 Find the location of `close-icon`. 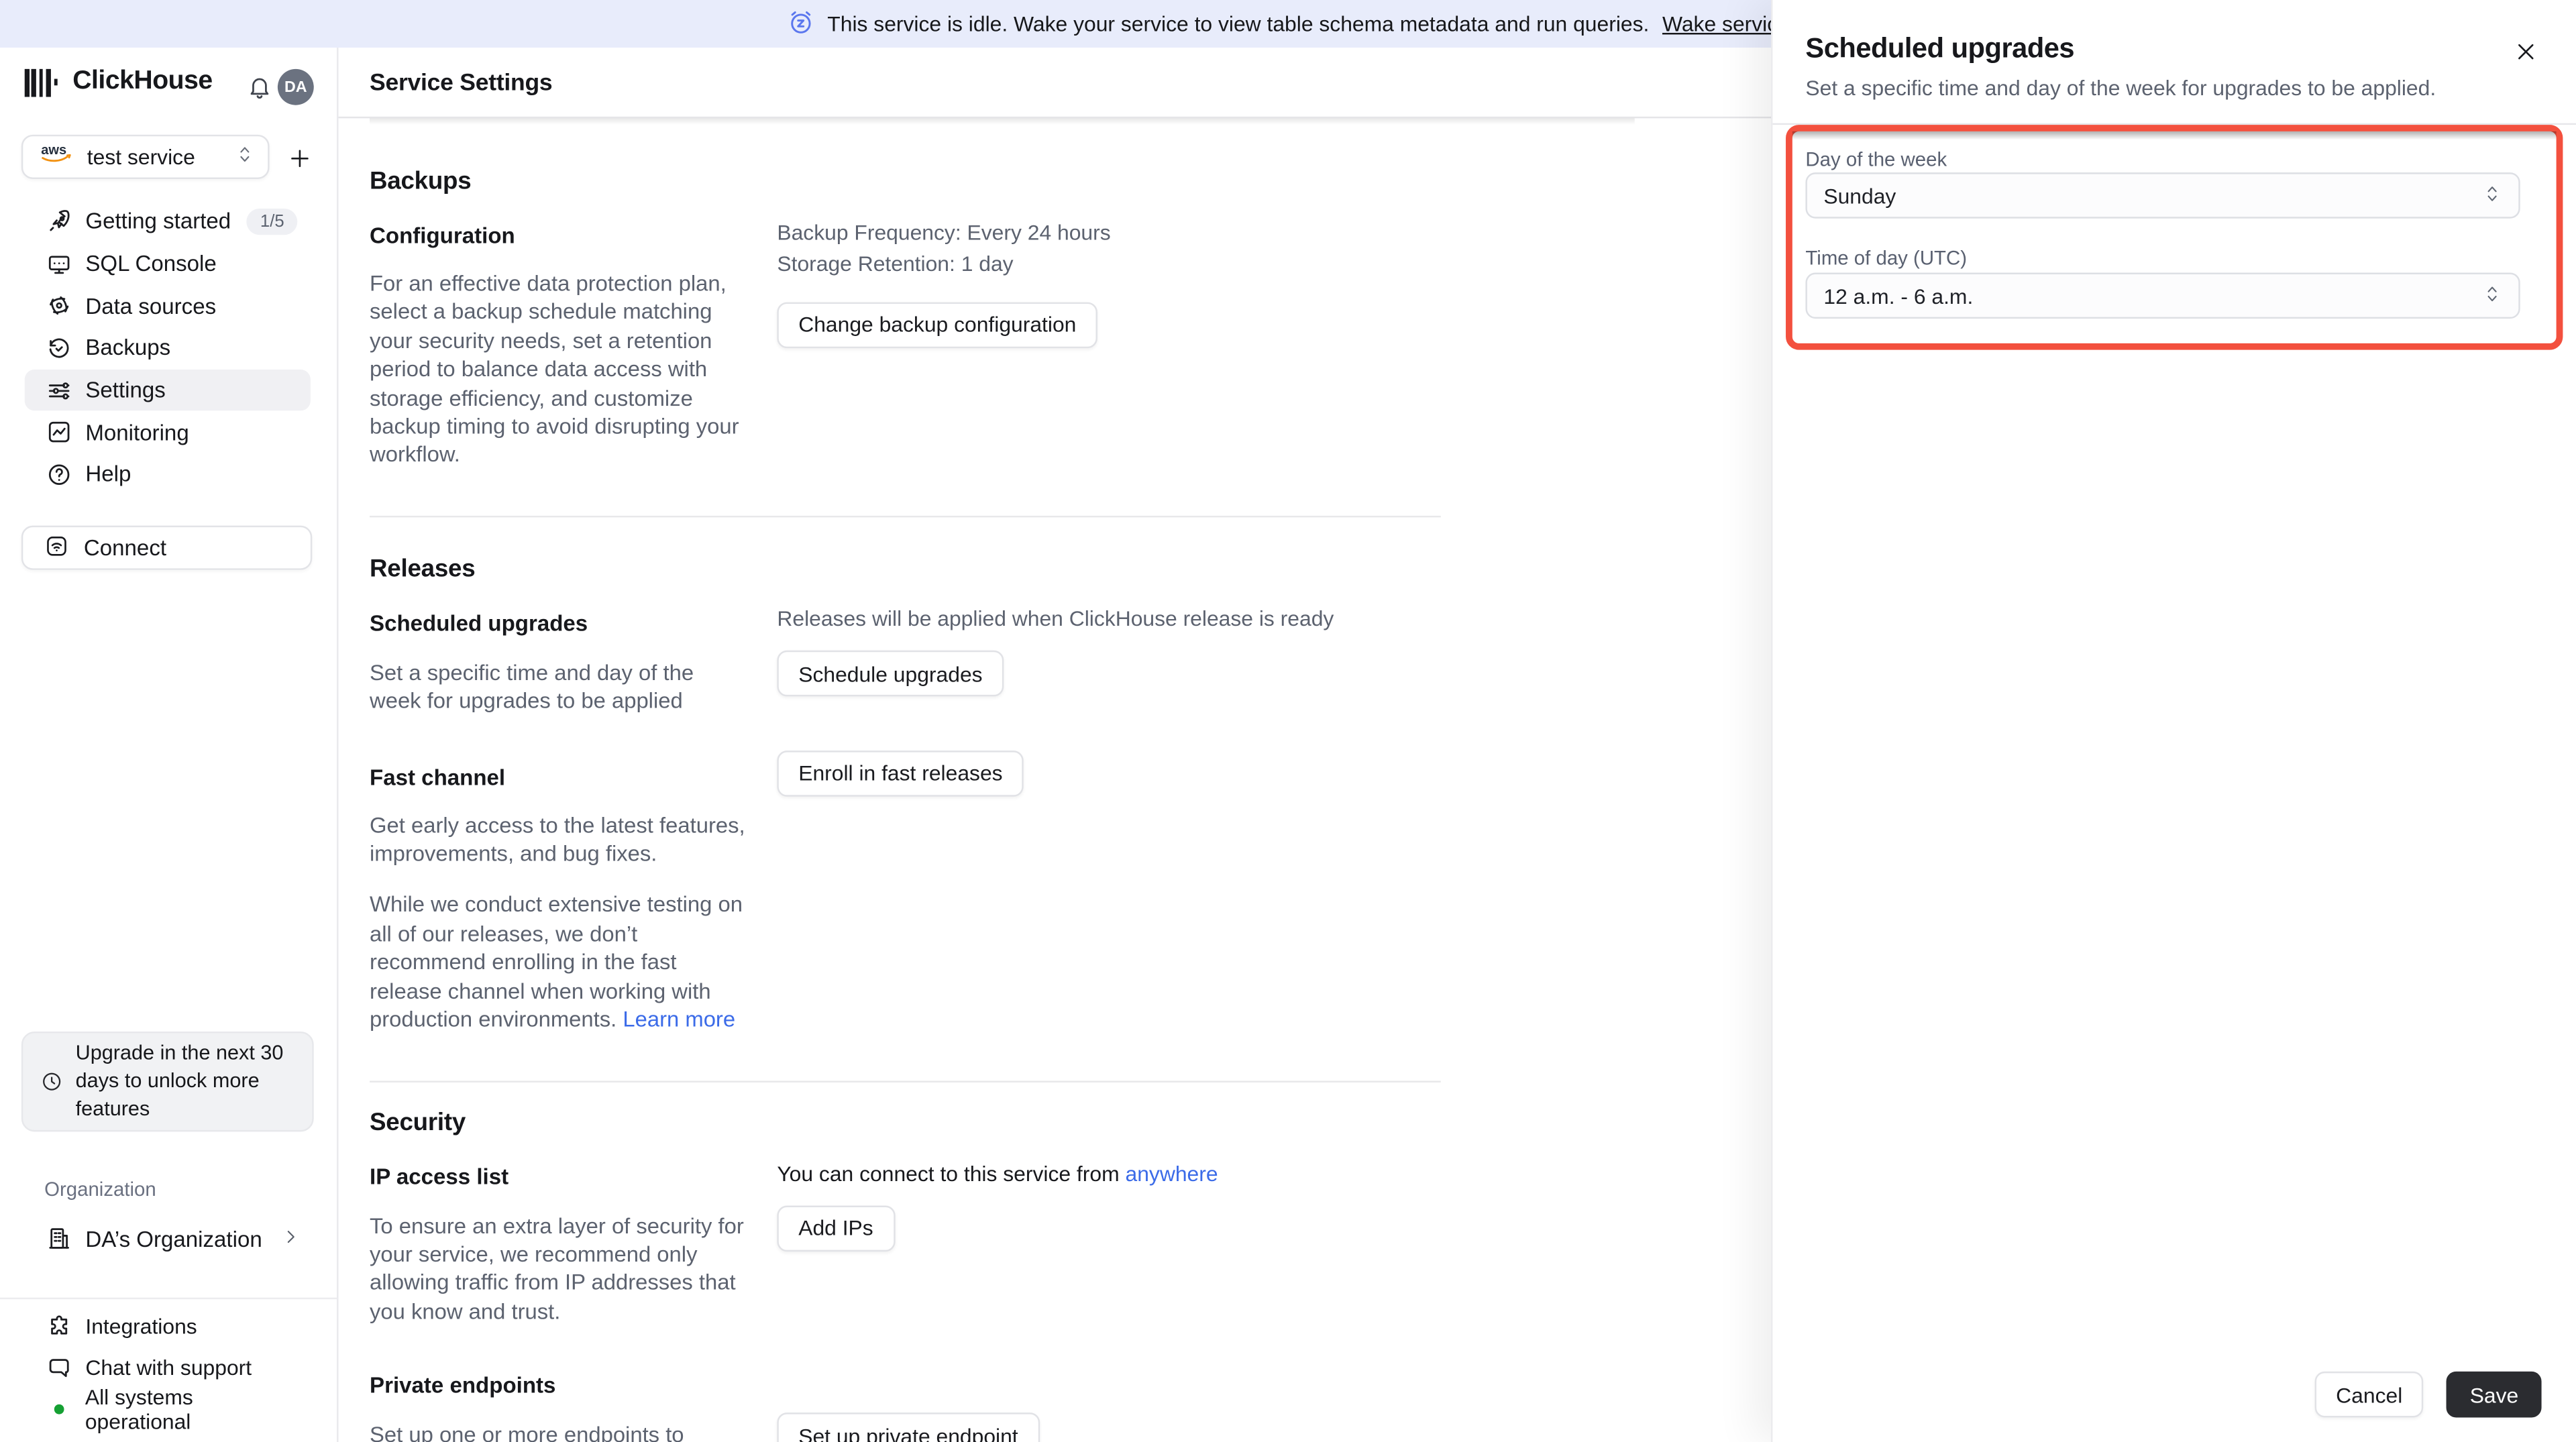

close-icon is located at coordinates (2525, 51).